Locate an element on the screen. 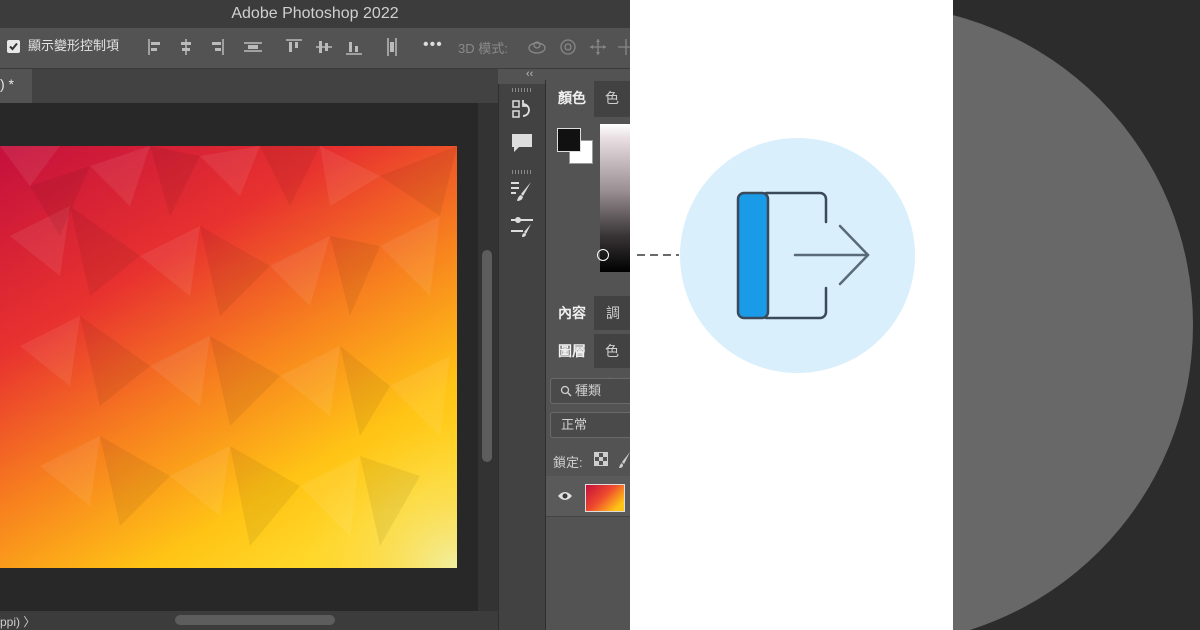  search-placeholder: 種類 is located at coordinates (588, 390).